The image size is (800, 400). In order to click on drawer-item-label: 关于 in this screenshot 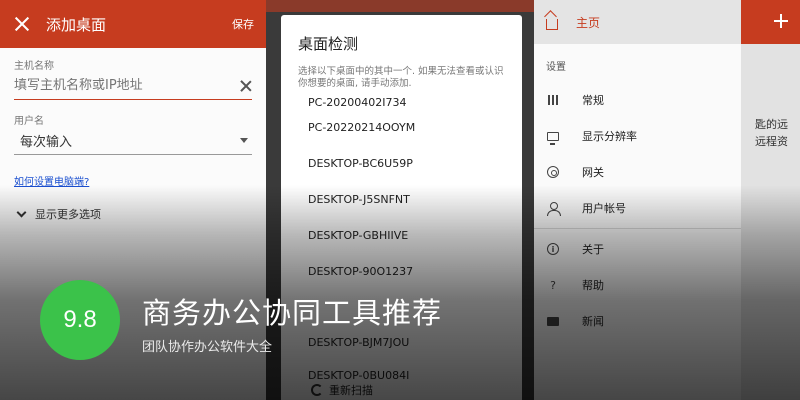, I will do `click(593, 249)`.